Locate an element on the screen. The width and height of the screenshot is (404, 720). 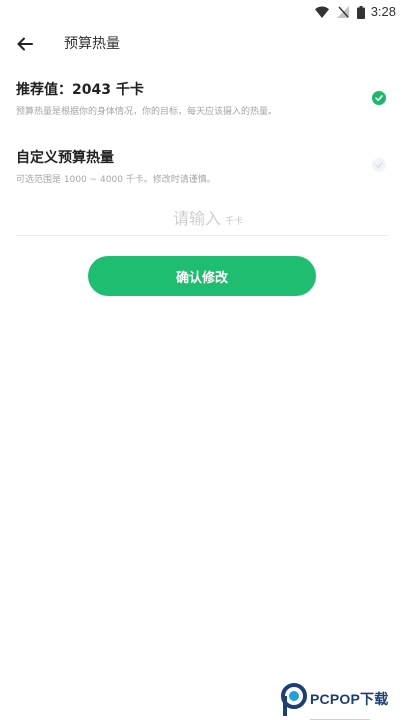
confirm-button: 确认修改 is located at coordinates (202, 276).